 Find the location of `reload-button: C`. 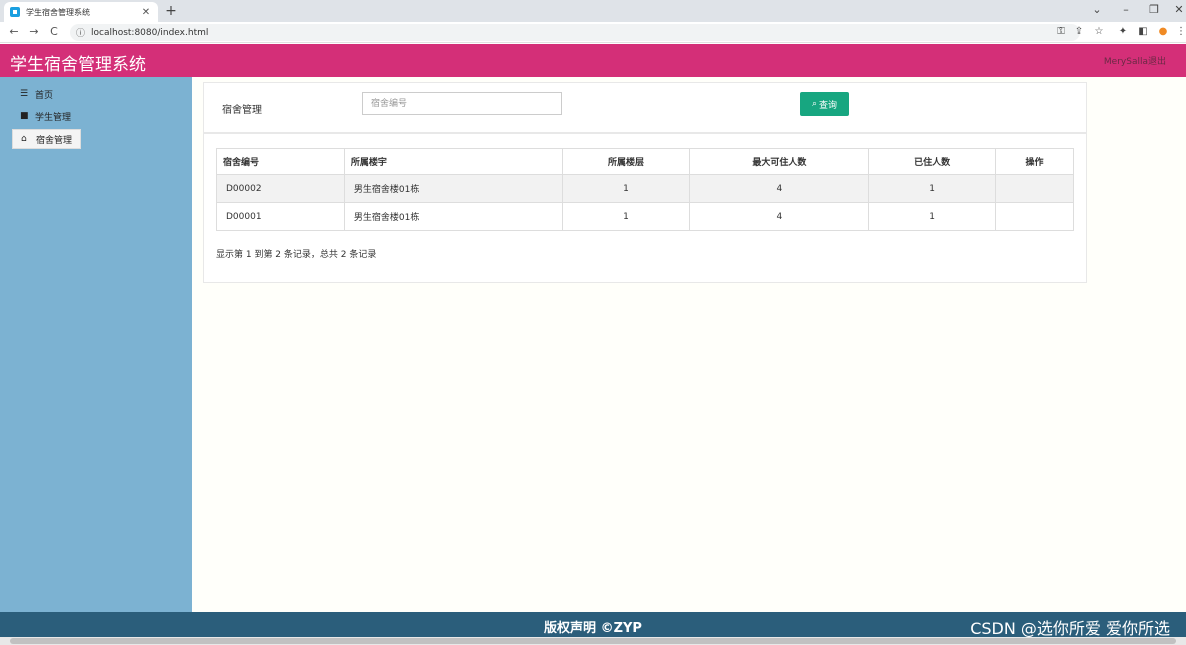

reload-button: C is located at coordinates (54, 32).